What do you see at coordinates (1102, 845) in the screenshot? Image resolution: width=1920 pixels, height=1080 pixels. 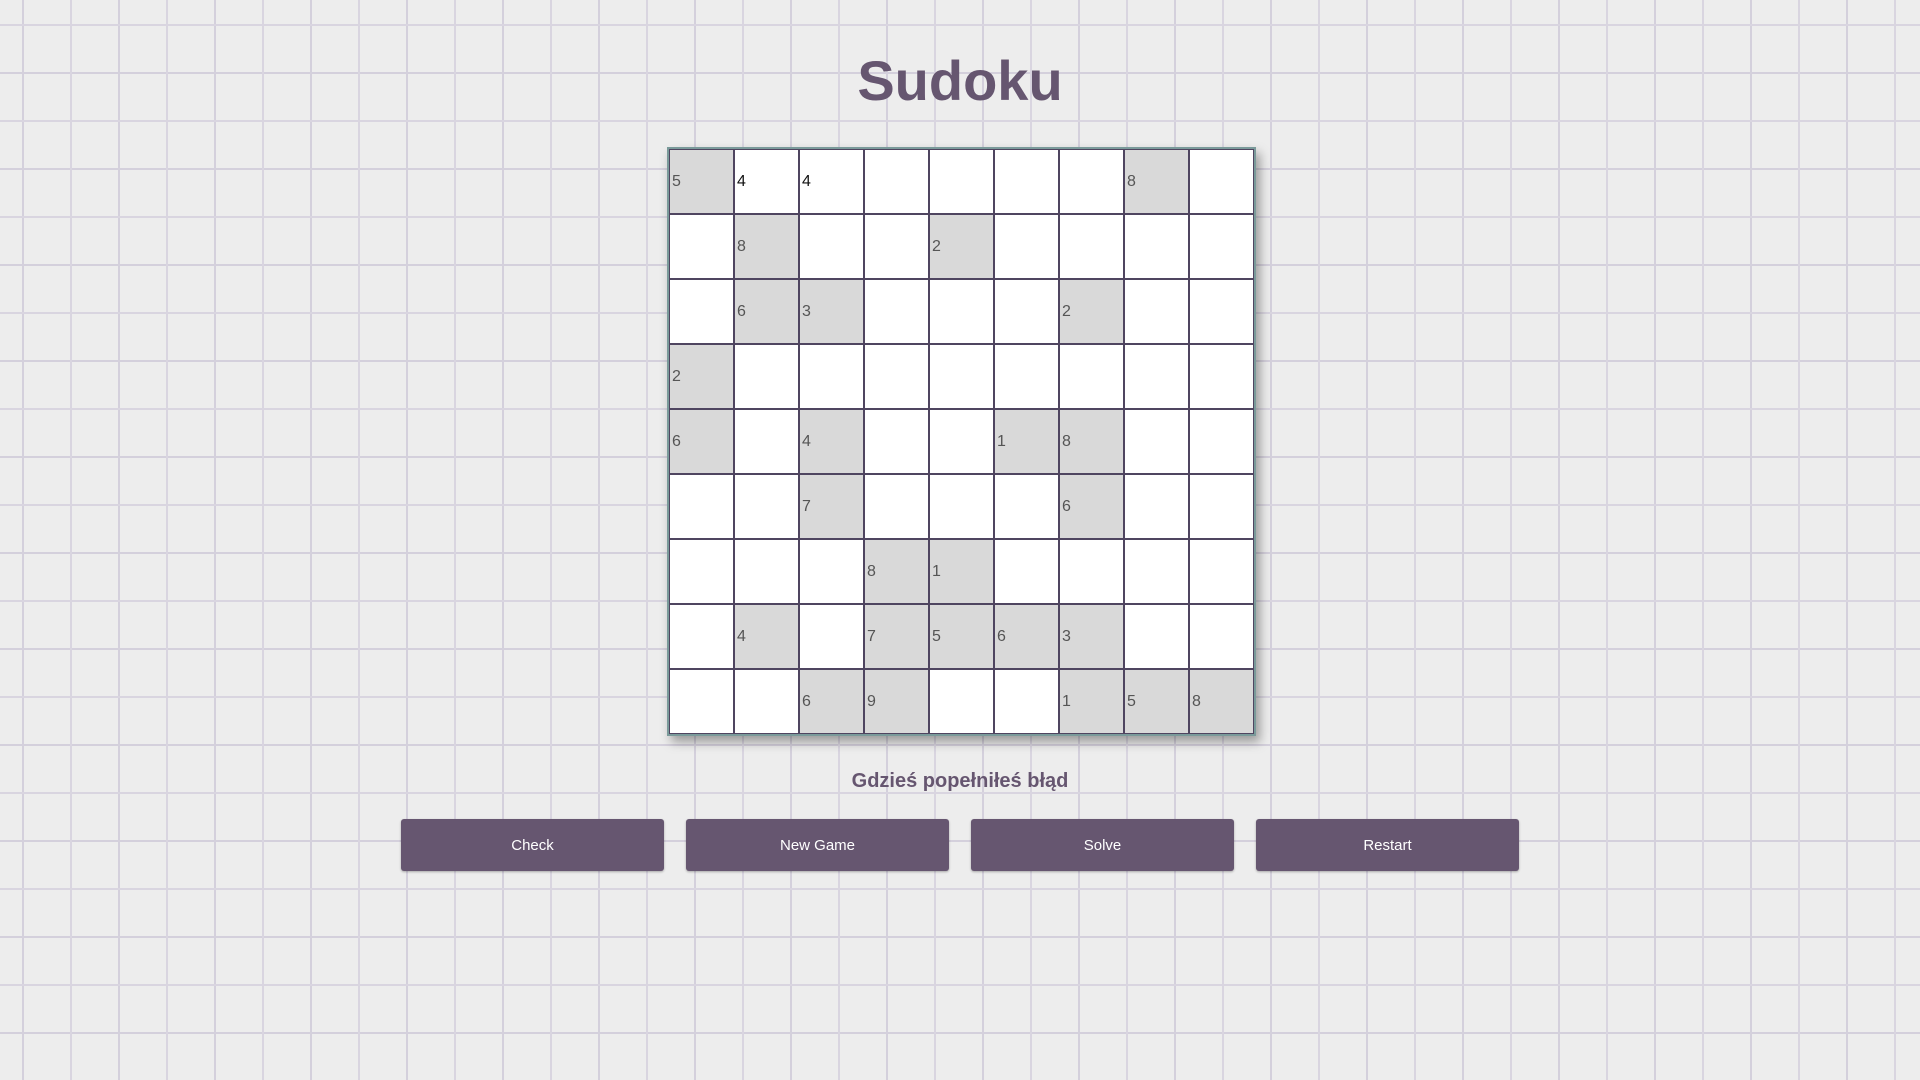 I see `solve-button: Solve` at bounding box center [1102, 845].